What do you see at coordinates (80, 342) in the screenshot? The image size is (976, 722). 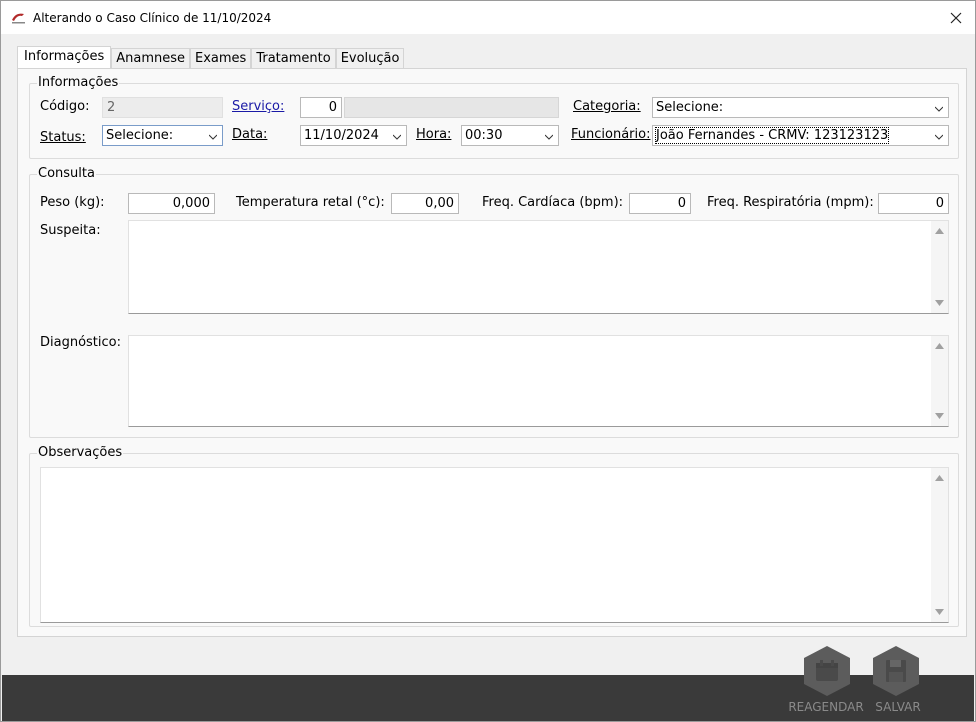 I see `diagnostico-label: Diagnóstico:` at bounding box center [80, 342].